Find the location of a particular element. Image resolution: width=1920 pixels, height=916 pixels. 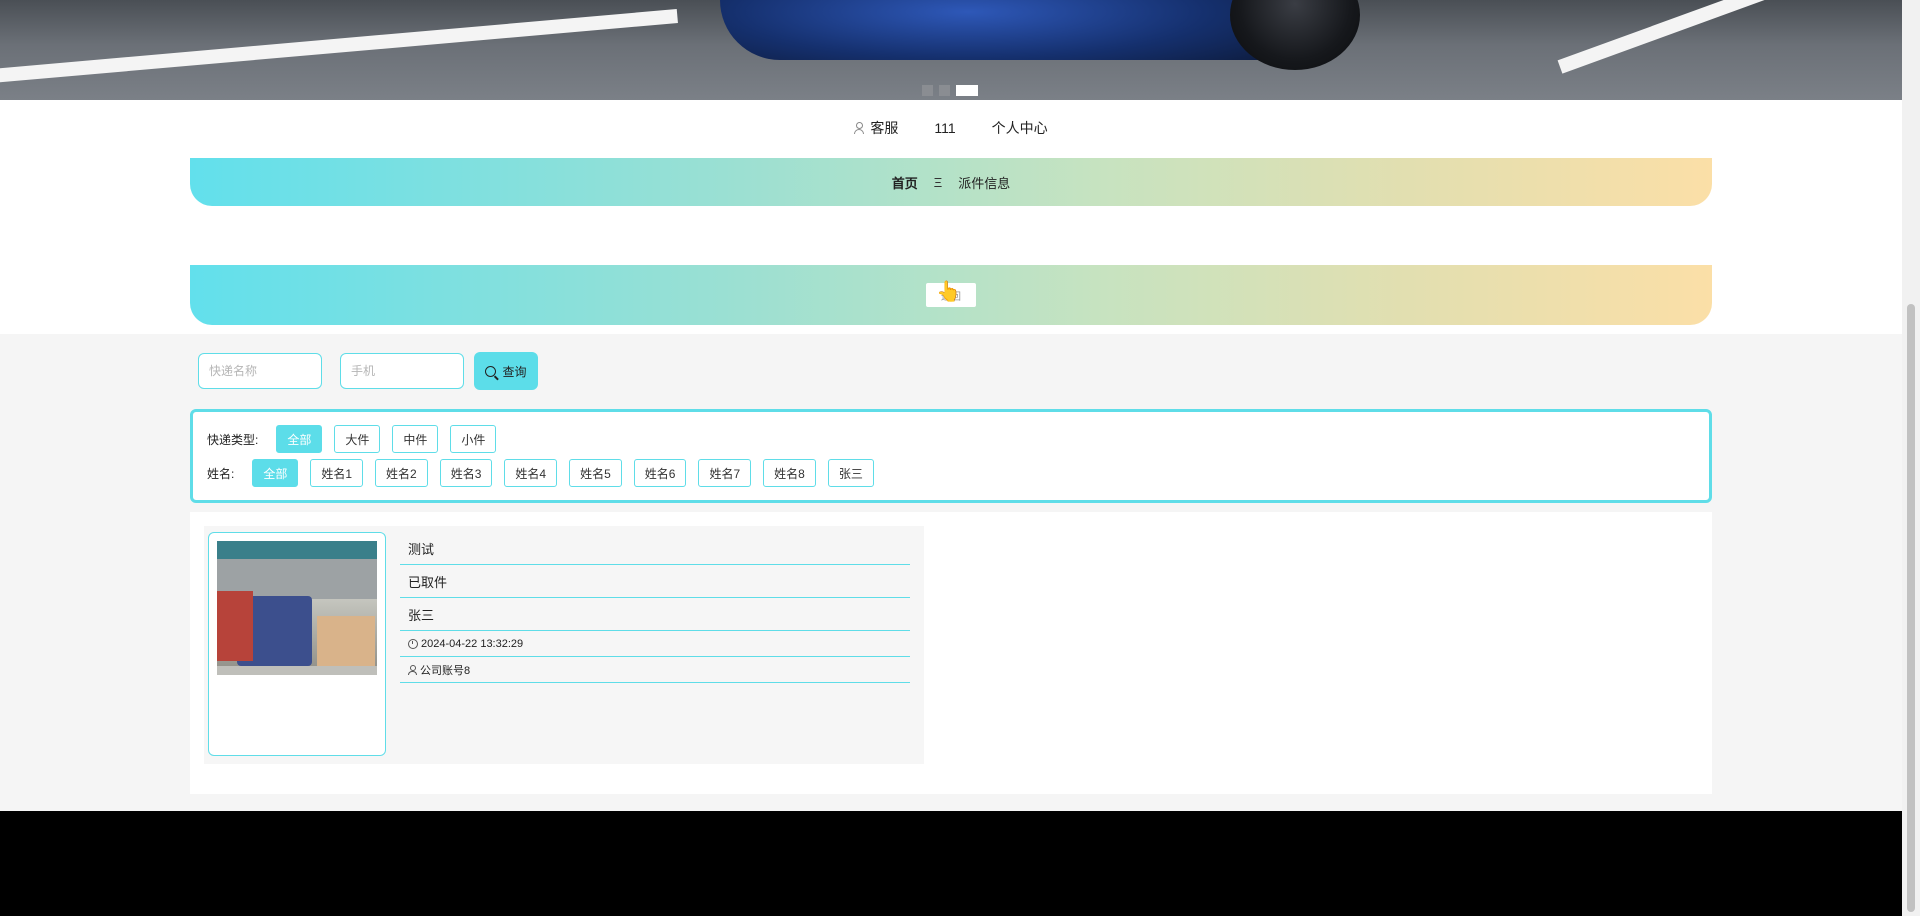

truck-photo is located at coordinates (297, 608).